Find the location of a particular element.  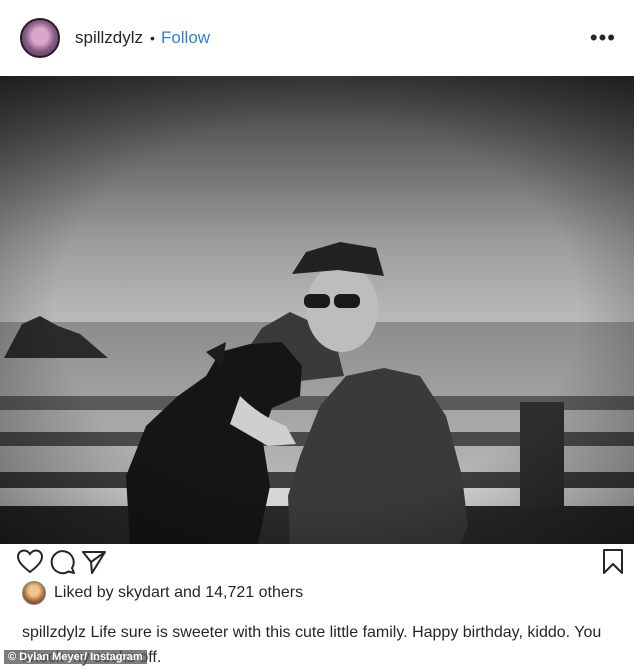

comment-icon is located at coordinates (62, 564).